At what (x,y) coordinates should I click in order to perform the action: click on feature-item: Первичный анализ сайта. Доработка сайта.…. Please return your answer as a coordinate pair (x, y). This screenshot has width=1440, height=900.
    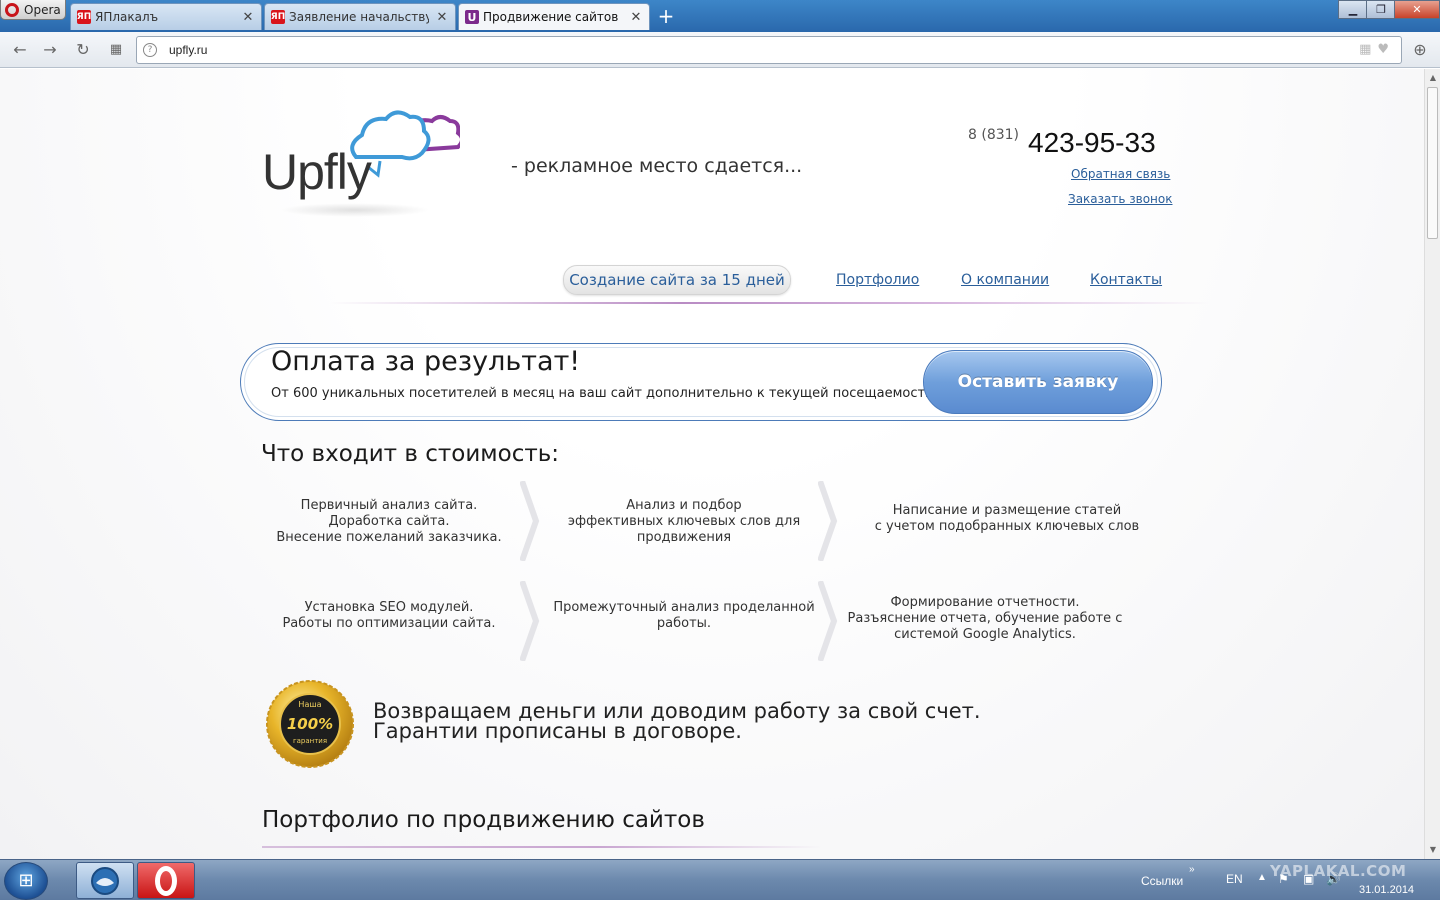
    Looking at the image, I should click on (389, 521).